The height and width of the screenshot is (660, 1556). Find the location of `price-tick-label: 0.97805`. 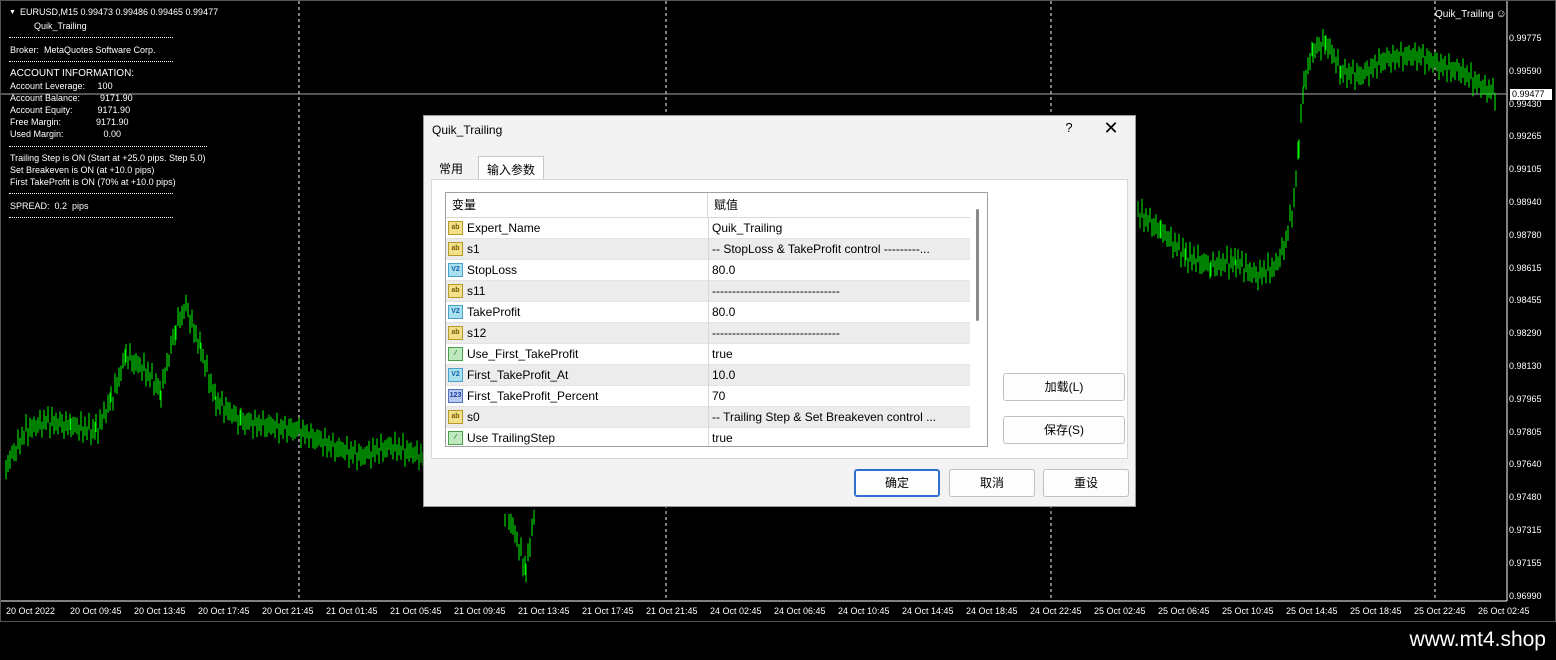

price-tick-label: 0.97805 is located at coordinates (1525, 431).